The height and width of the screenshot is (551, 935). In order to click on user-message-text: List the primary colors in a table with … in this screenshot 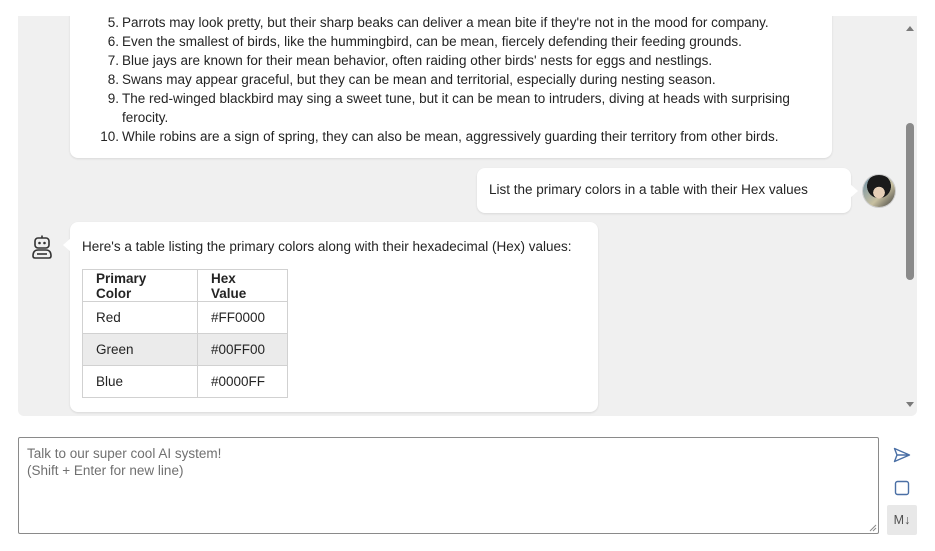, I will do `click(648, 189)`.